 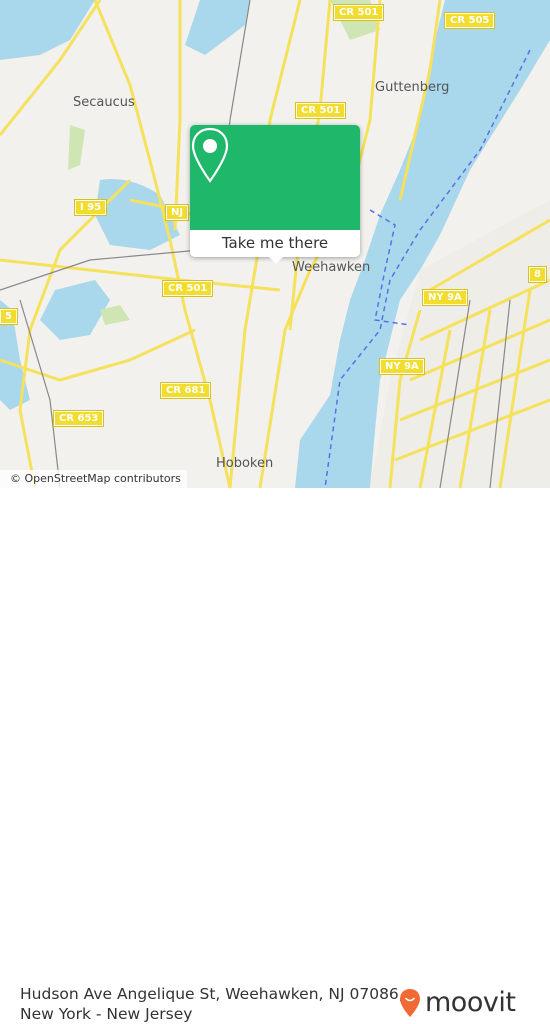 I want to click on place-label-weehawken: Weehawken, so click(x=331, y=267).